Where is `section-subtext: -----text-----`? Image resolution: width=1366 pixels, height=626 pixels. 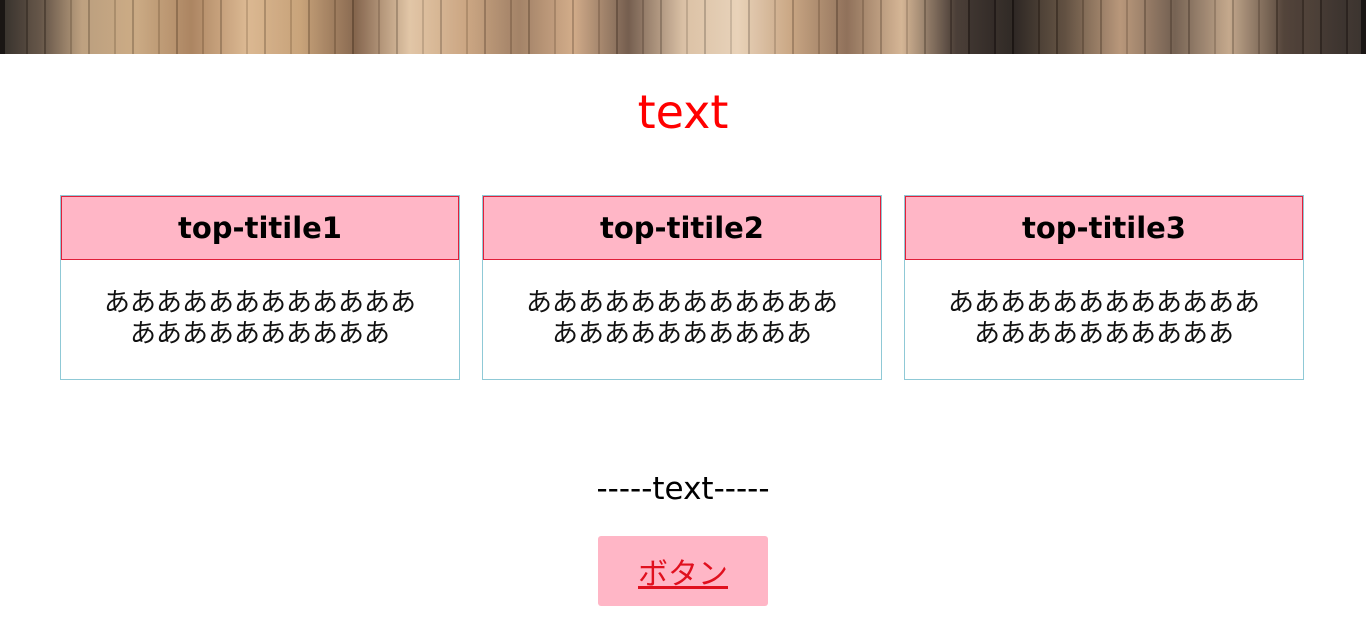 section-subtext: -----text----- is located at coordinates (683, 489).